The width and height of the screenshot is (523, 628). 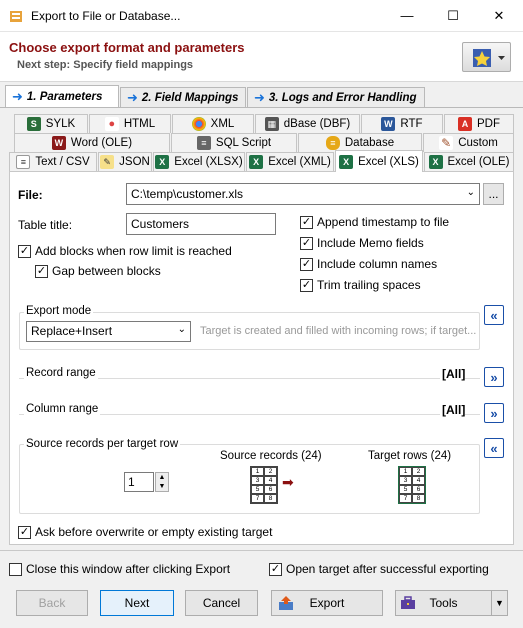 What do you see at coordinates (261, 550) in the screenshot?
I see `footer-divider` at bounding box center [261, 550].